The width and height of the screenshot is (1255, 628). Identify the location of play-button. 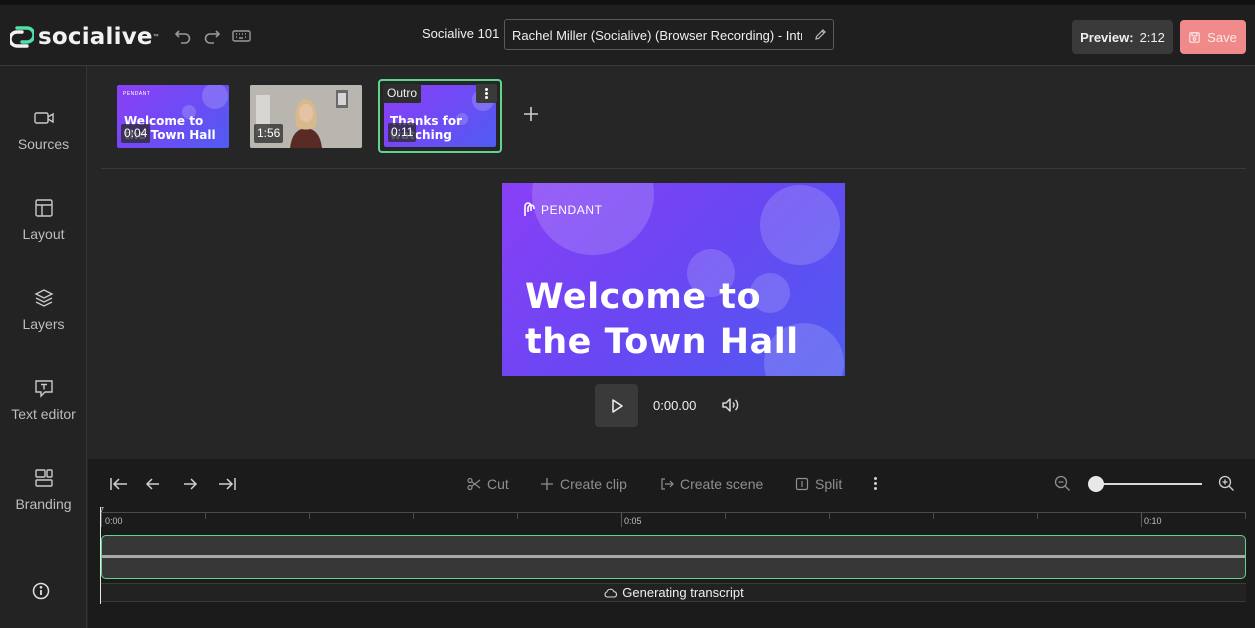
(616, 405).